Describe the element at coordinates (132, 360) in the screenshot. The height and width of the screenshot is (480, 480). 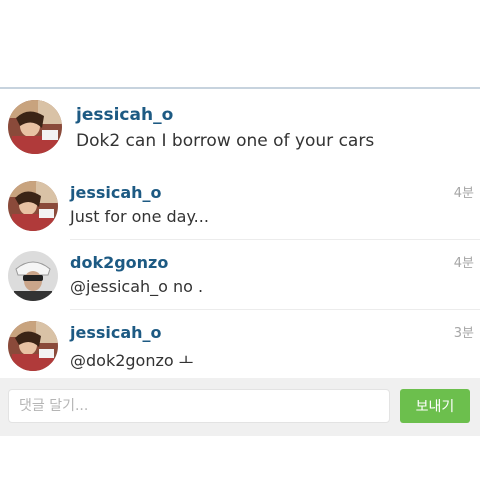
I see `comment-text: @dok2gonzo ㅗ` at that location.